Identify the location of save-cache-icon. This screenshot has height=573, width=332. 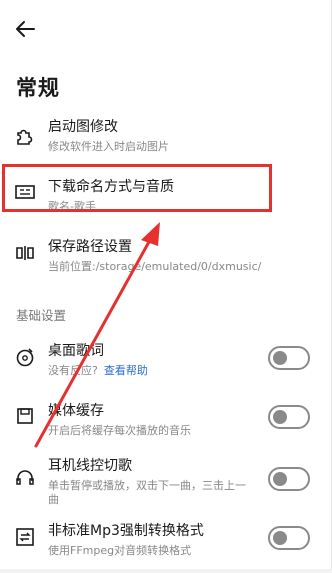
(25, 416).